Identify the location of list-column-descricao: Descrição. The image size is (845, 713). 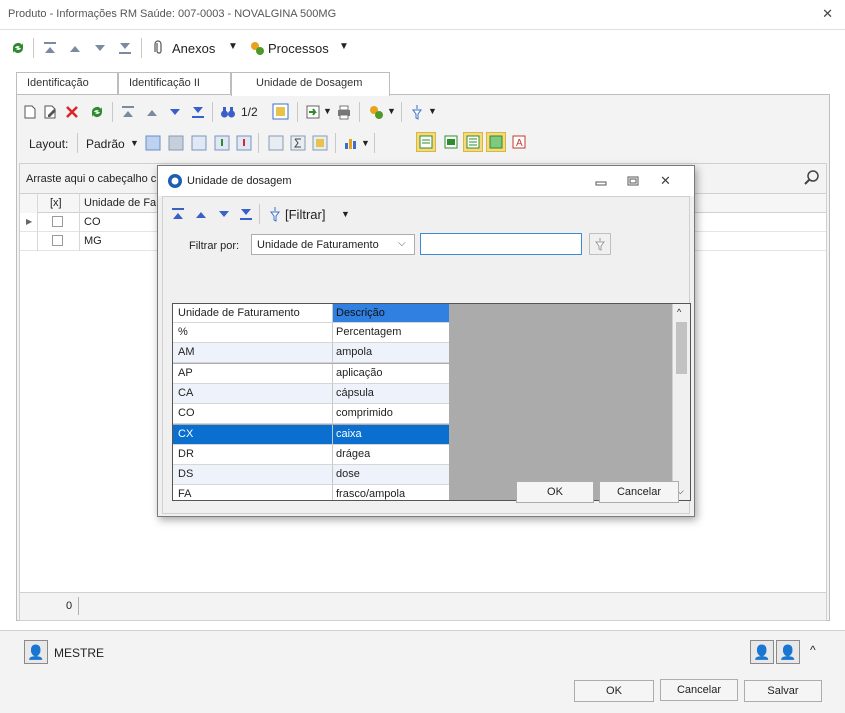
(391, 313).